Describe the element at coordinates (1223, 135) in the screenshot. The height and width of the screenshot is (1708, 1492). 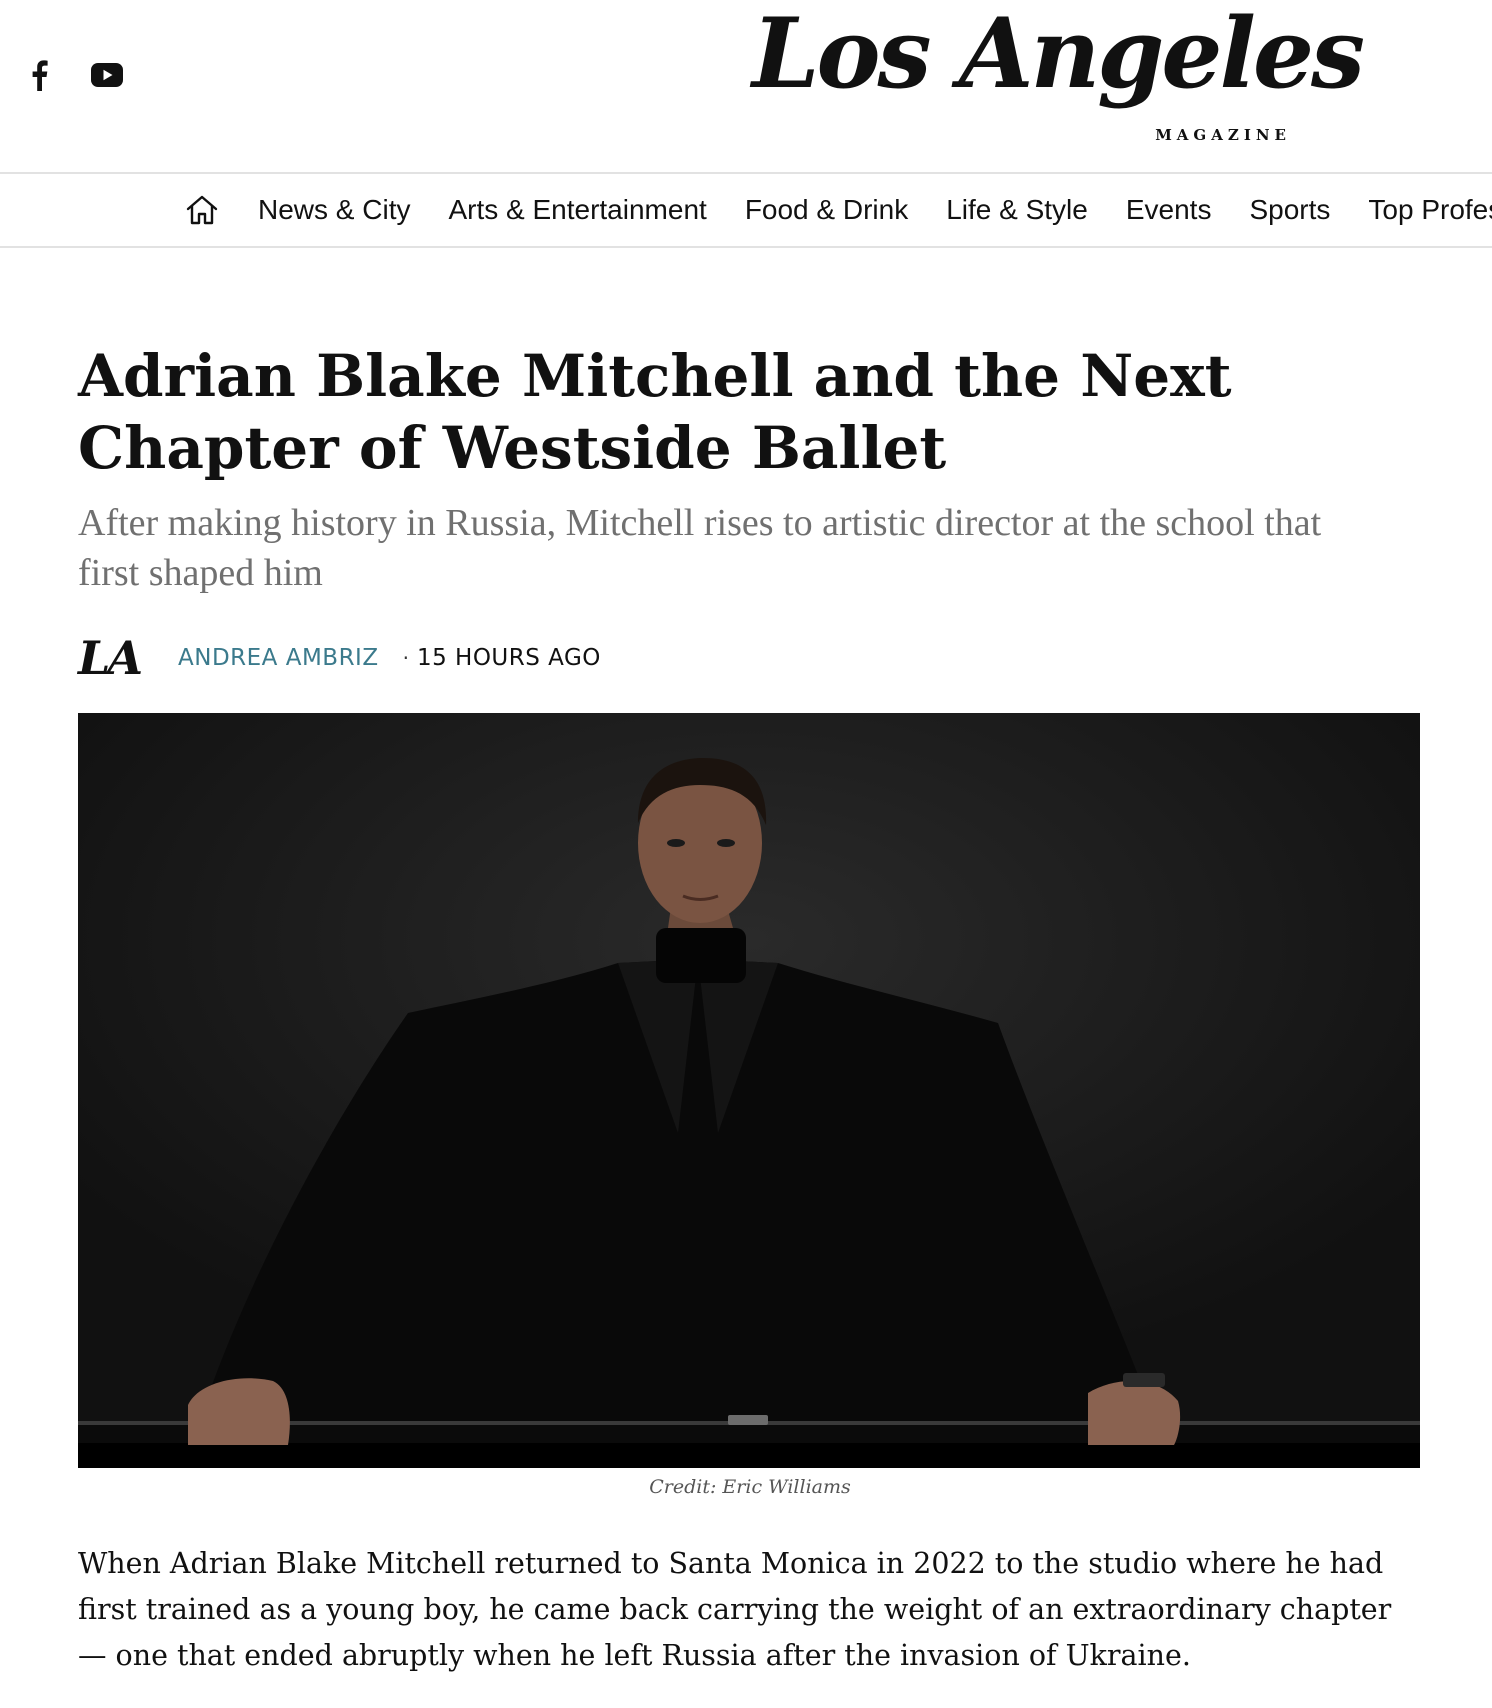
I see `logo-subtitle: MAGAZINE` at that location.